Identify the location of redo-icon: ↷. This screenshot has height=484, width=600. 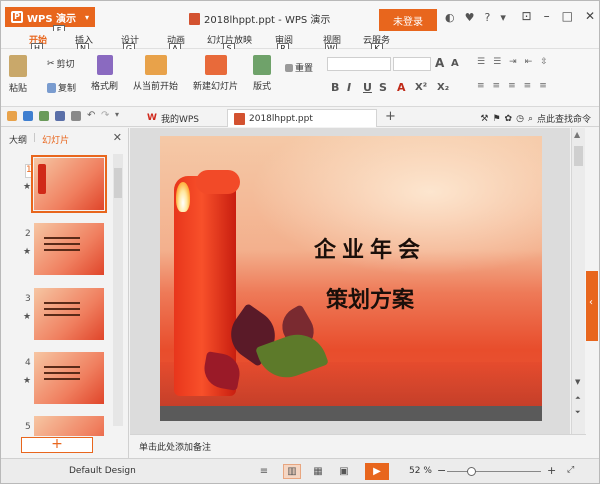
(105, 115).